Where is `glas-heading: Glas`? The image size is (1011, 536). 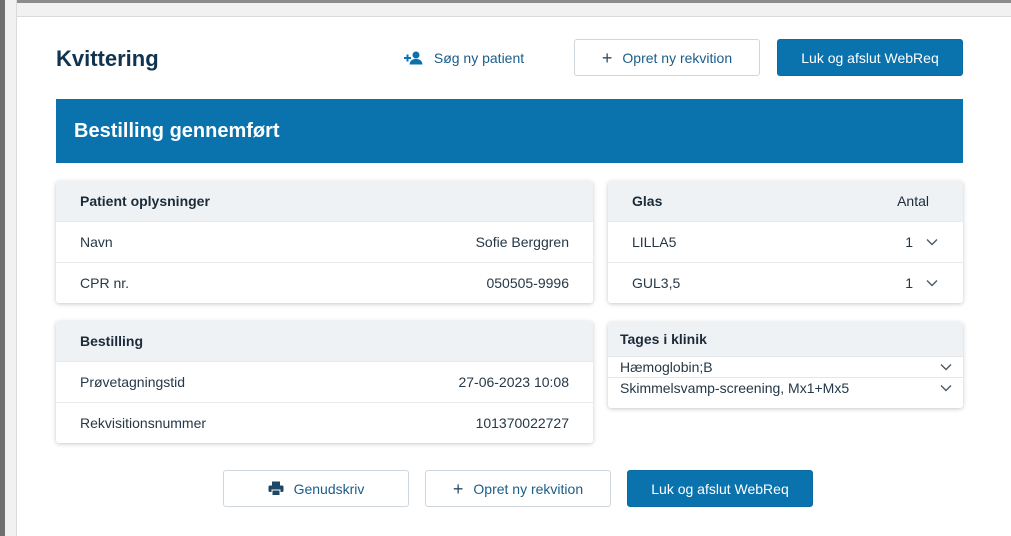 glas-heading: Glas is located at coordinates (647, 201).